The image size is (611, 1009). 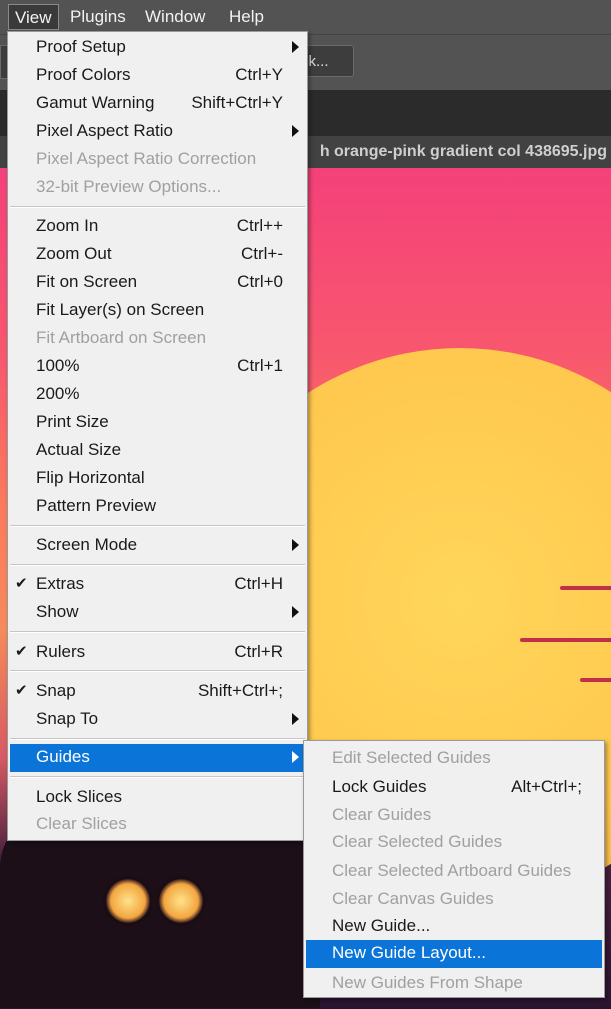 I want to click on menu-item-fit-artboard-on-screen: Fit Artboard on Screen, so click(x=157, y=339).